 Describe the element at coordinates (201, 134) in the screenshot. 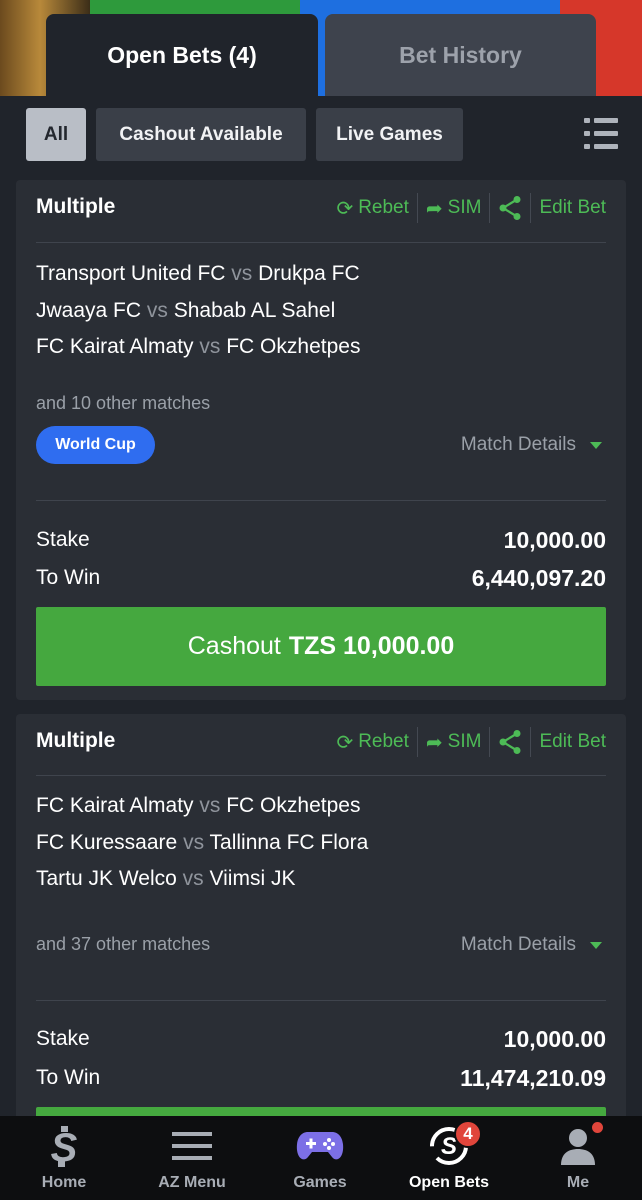

I see `filter-cashout-available: Cashout Available` at that location.